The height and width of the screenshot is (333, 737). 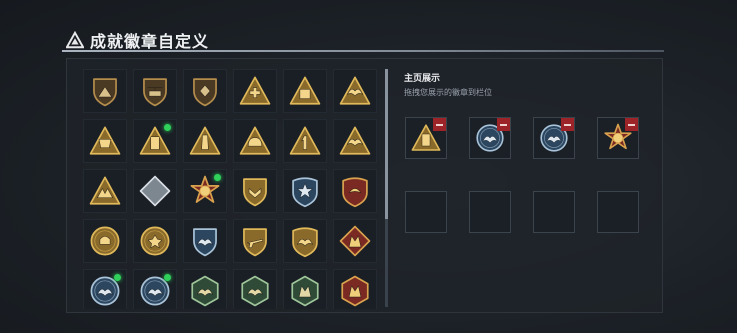 What do you see at coordinates (422, 79) in the screenshot?
I see `showcase-title: 主页展示` at bounding box center [422, 79].